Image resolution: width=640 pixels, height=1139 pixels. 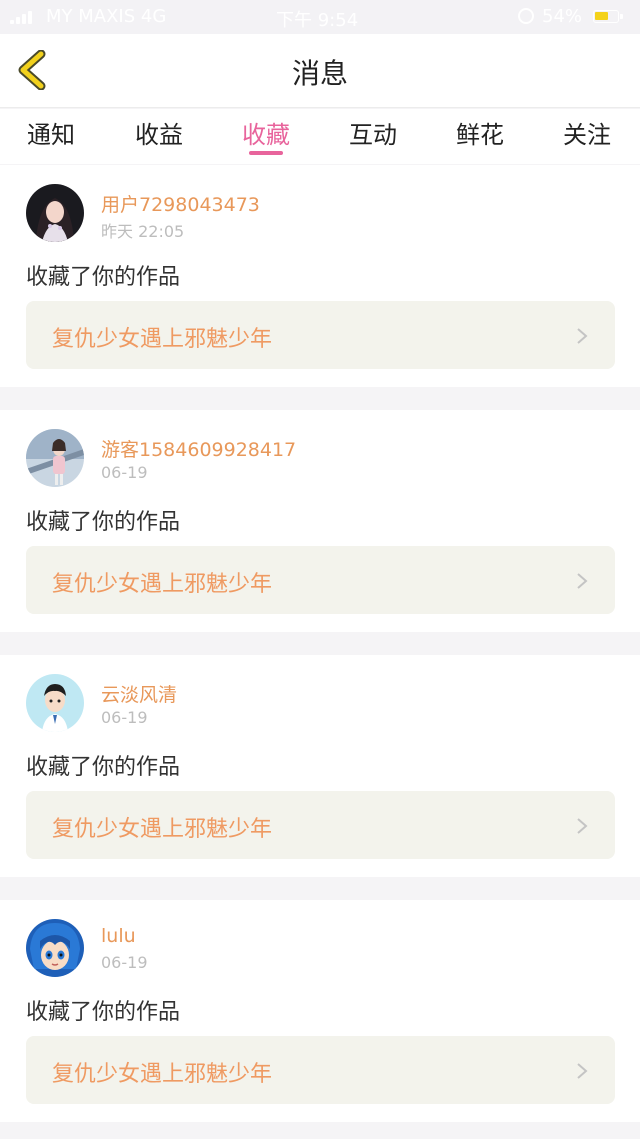 What do you see at coordinates (320, 136) in the screenshot?
I see `tab-bar: 通知 收益 收藏 互动 鲜花 关注` at bounding box center [320, 136].